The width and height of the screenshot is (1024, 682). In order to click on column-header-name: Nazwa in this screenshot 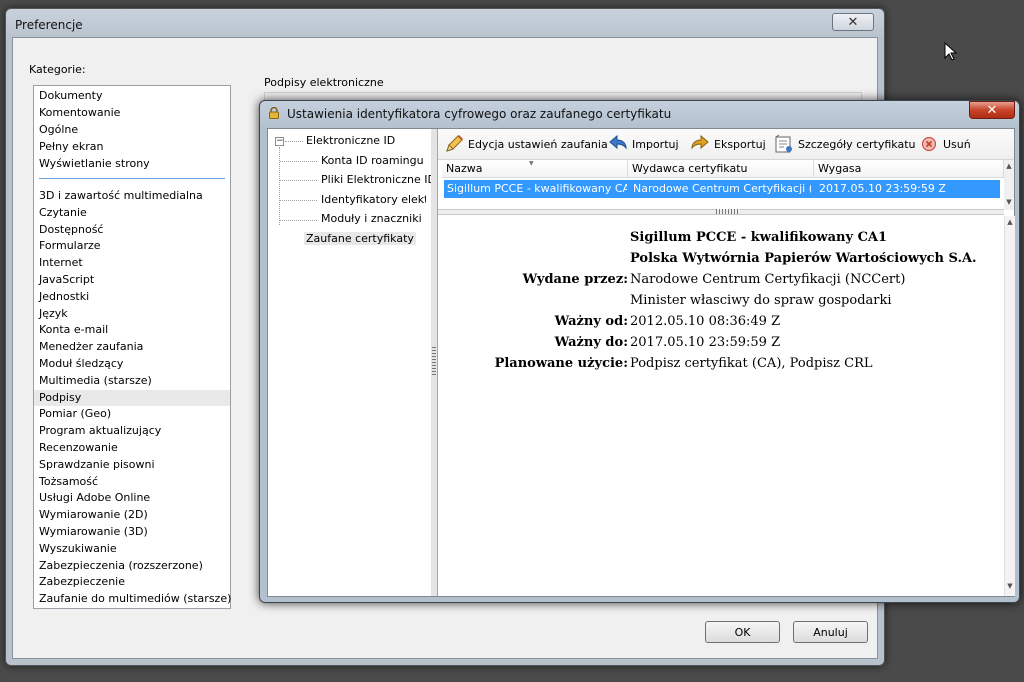, I will do `click(535, 169)`.